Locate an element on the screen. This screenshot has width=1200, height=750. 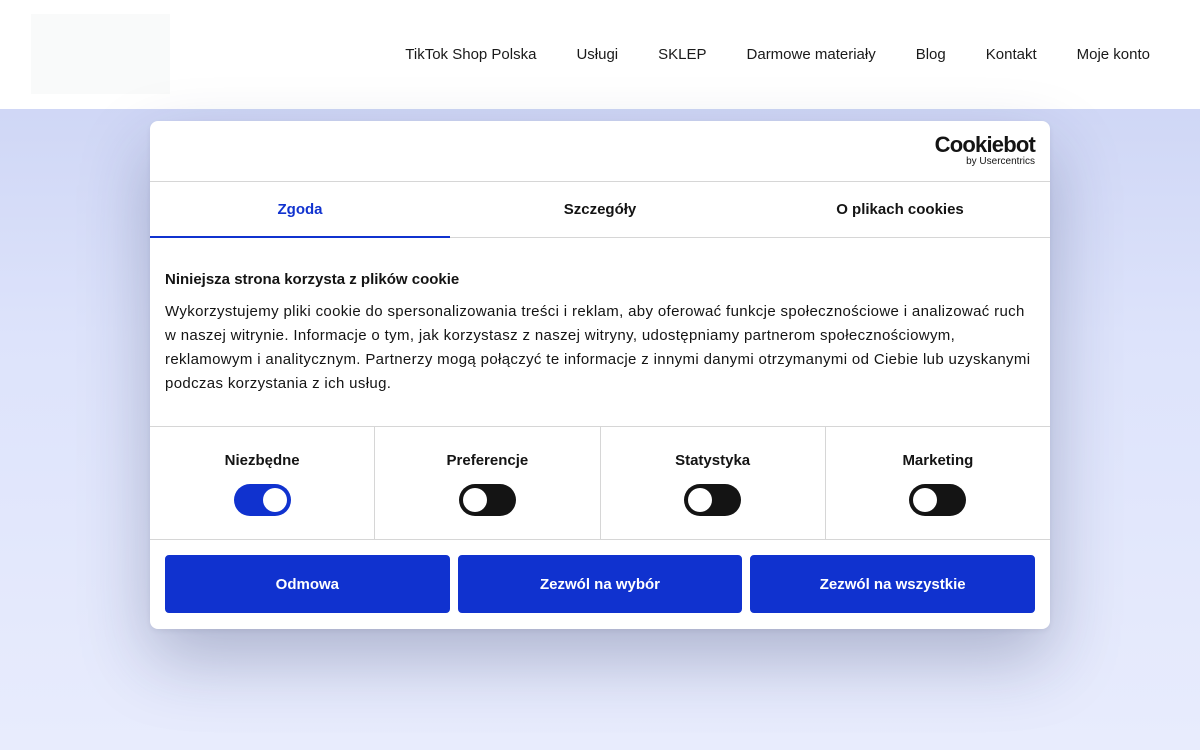
tab-o-plikach-cookies: O plikach cookies is located at coordinates (900, 209).